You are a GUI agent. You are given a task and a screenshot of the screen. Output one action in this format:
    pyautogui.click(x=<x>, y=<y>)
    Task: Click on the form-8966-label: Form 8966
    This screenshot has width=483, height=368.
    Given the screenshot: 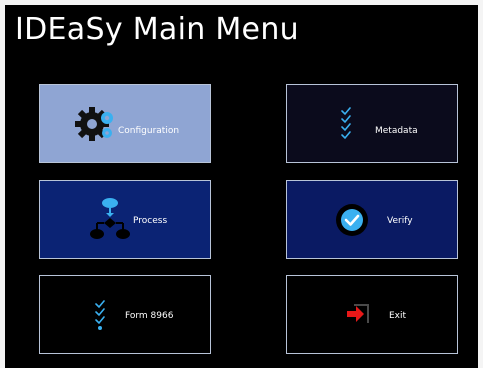 What is the action you would take?
    pyautogui.click(x=149, y=316)
    